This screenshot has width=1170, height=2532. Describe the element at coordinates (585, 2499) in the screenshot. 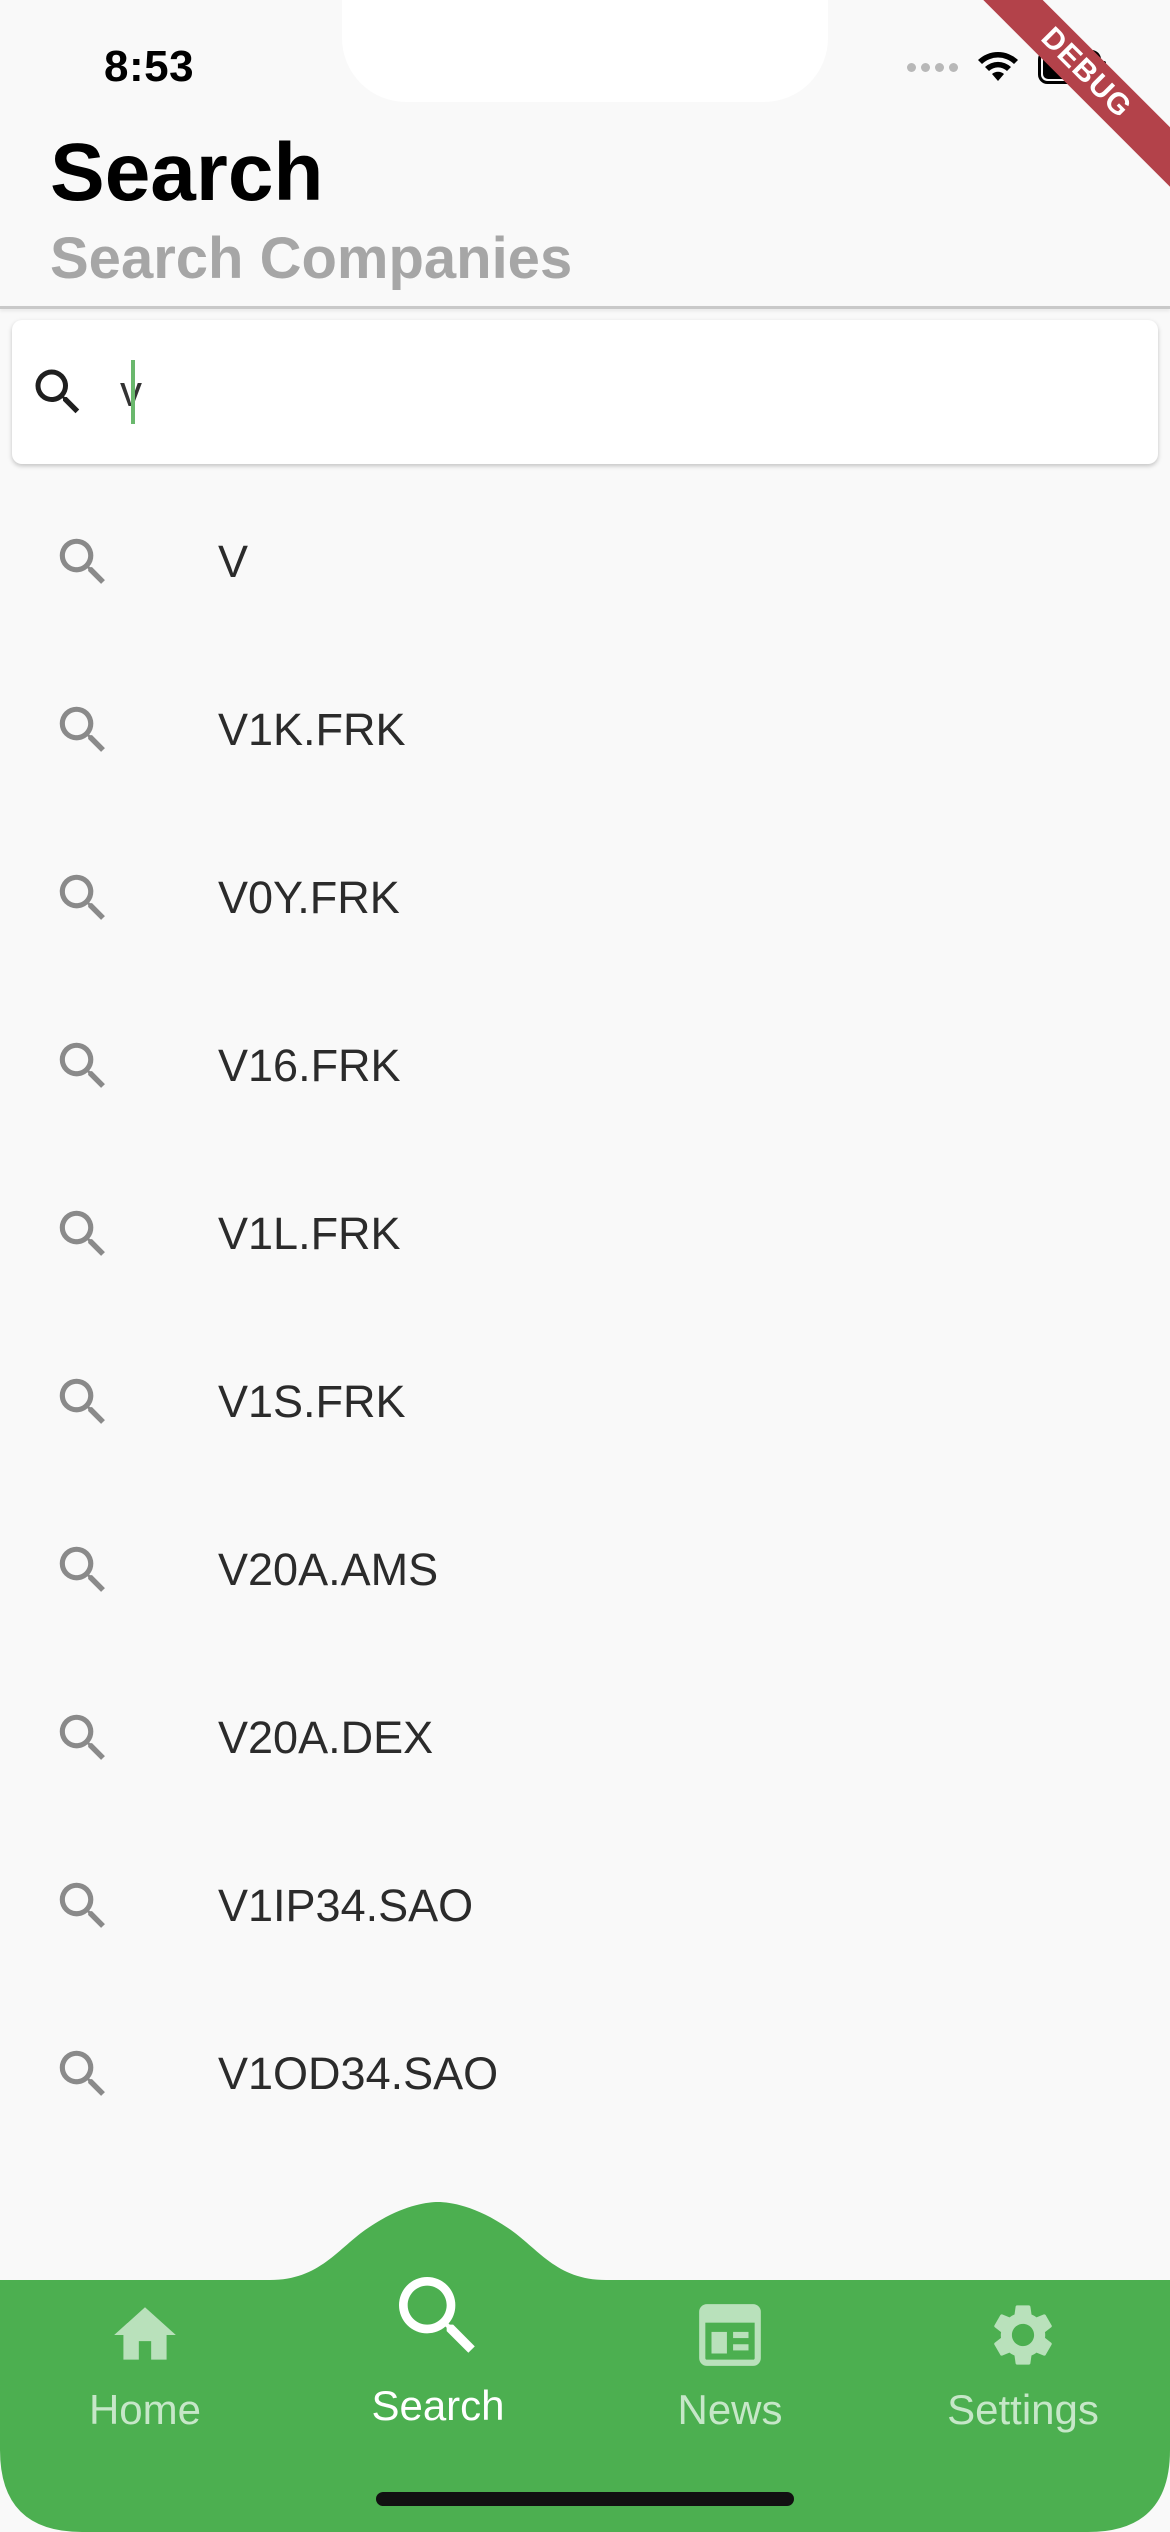

I see `home-indicator` at that location.